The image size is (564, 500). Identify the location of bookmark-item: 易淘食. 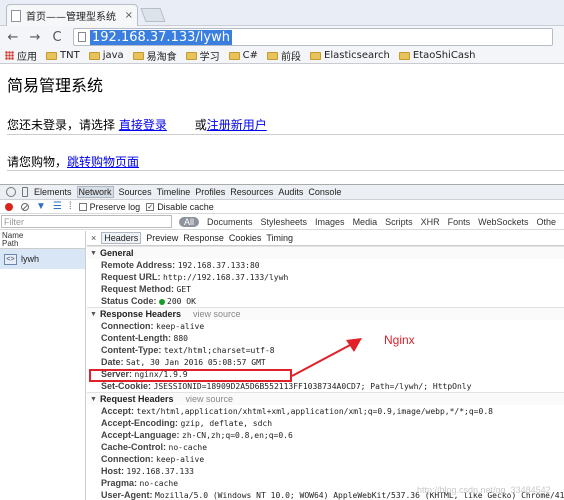
(154, 55).